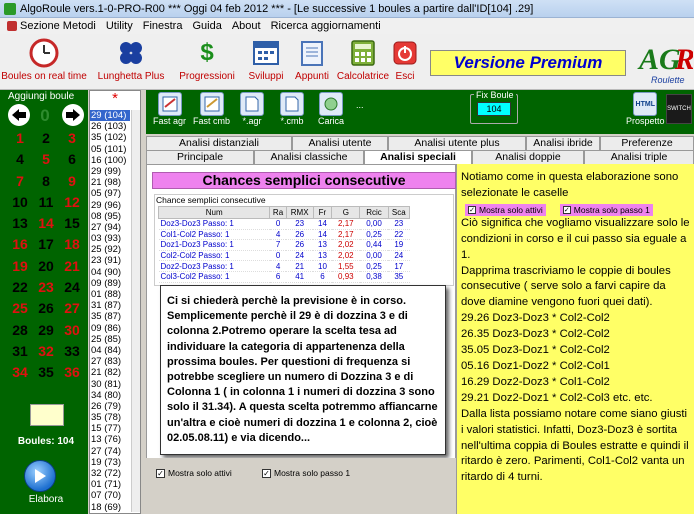 This screenshot has height=514, width=694. What do you see at coordinates (494, 109) in the screenshot?
I see `fix-boule-input: 104` at bounding box center [494, 109].